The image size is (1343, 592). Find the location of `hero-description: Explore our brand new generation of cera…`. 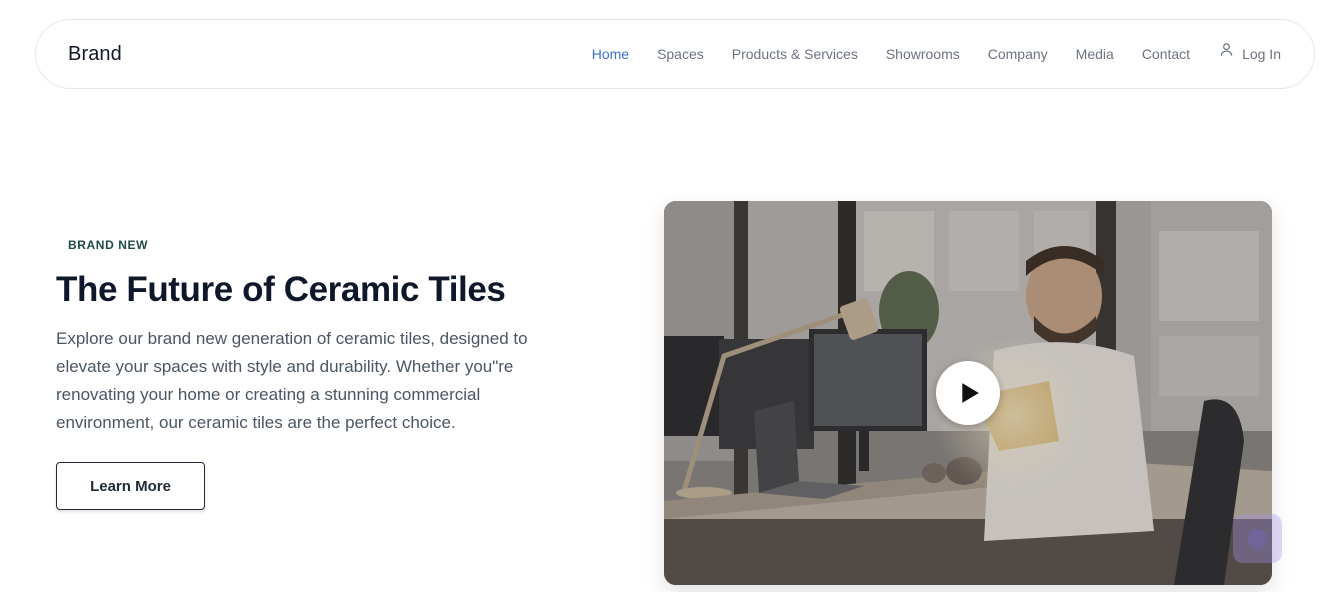

hero-description: Explore our brand new generation of cera… is located at coordinates (292, 380).